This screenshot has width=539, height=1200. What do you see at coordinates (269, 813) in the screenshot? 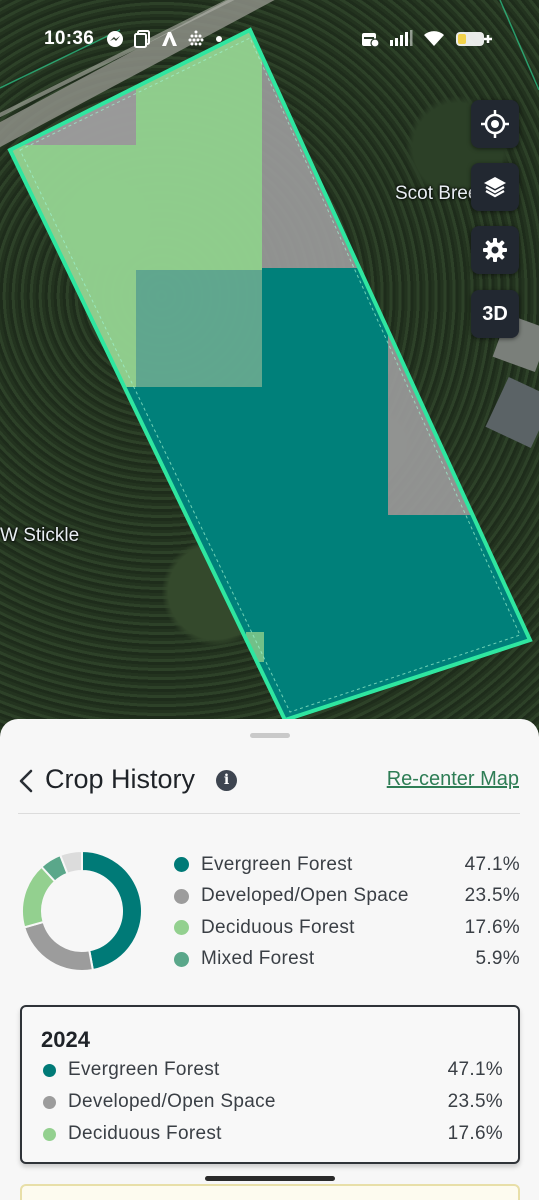
I see `header-divider` at bounding box center [269, 813].